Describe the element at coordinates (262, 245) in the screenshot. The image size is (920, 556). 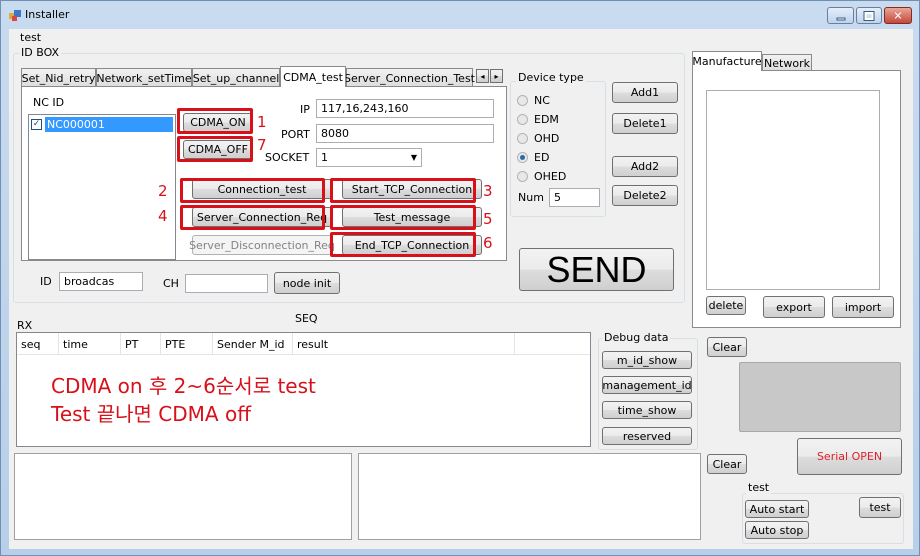
I see `server-disconnection-req-button: Server_Disconnection_Req` at that location.